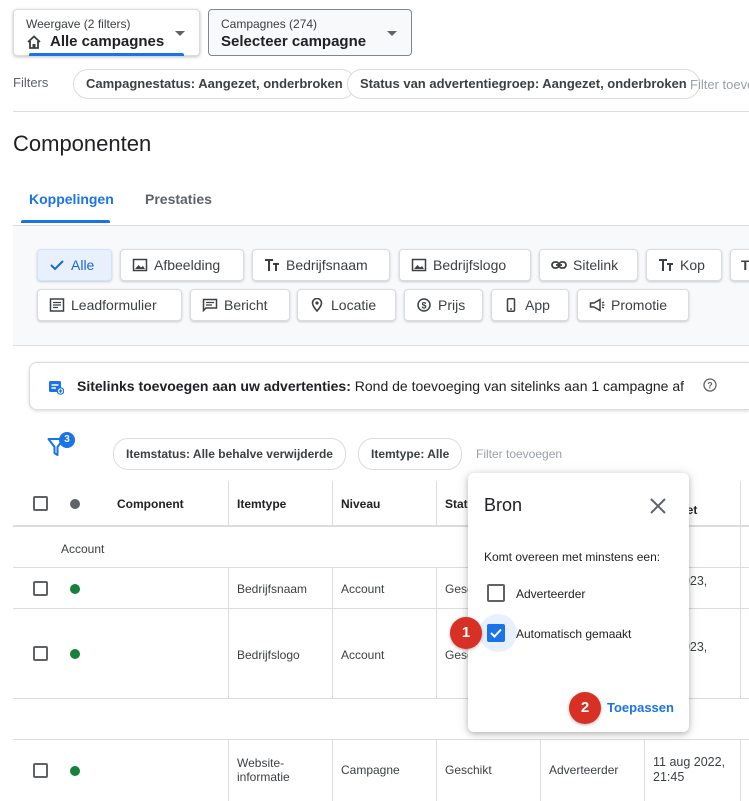 This screenshot has height=801, width=749. Describe the element at coordinates (584, 770) in the screenshot. I see `cell-source: Adverteerder` at that location.